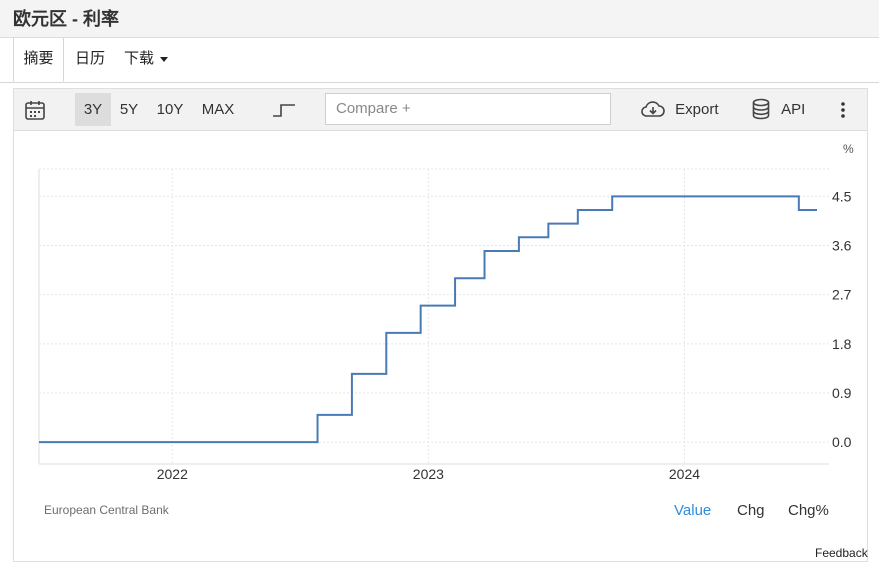  Describe the element at coordinates (842, 442) in the screenshot. I see `y-tick-label: 0.0` at that location.